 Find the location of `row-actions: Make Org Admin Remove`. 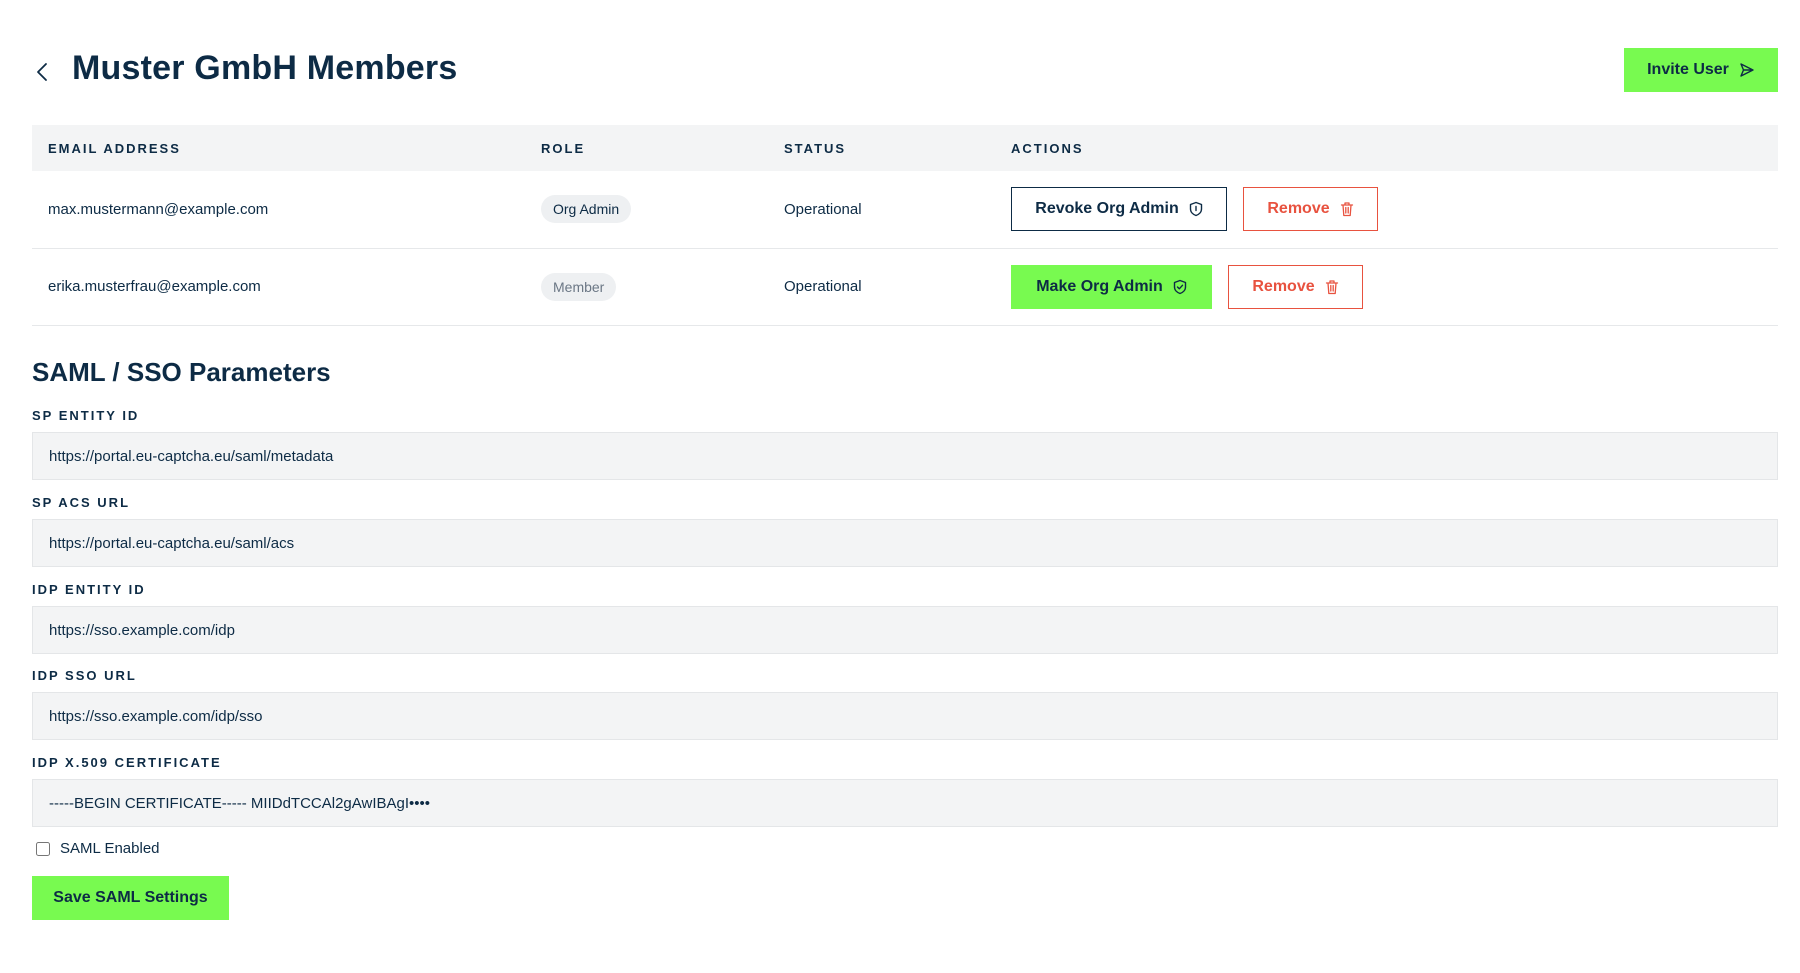

row-actions: Make Org Admin Remove is located at coordinates (1394, 286).